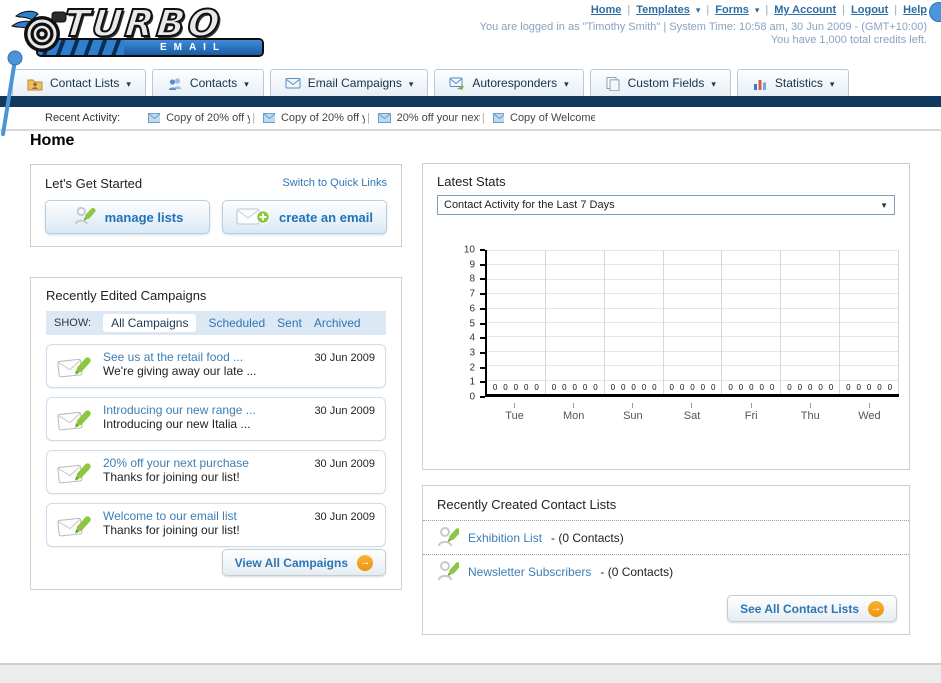 The image size is (941, 683). Describe the element at coordinates (337, 323) in the screenshot. I see `filter-archived: Archived` at that location.